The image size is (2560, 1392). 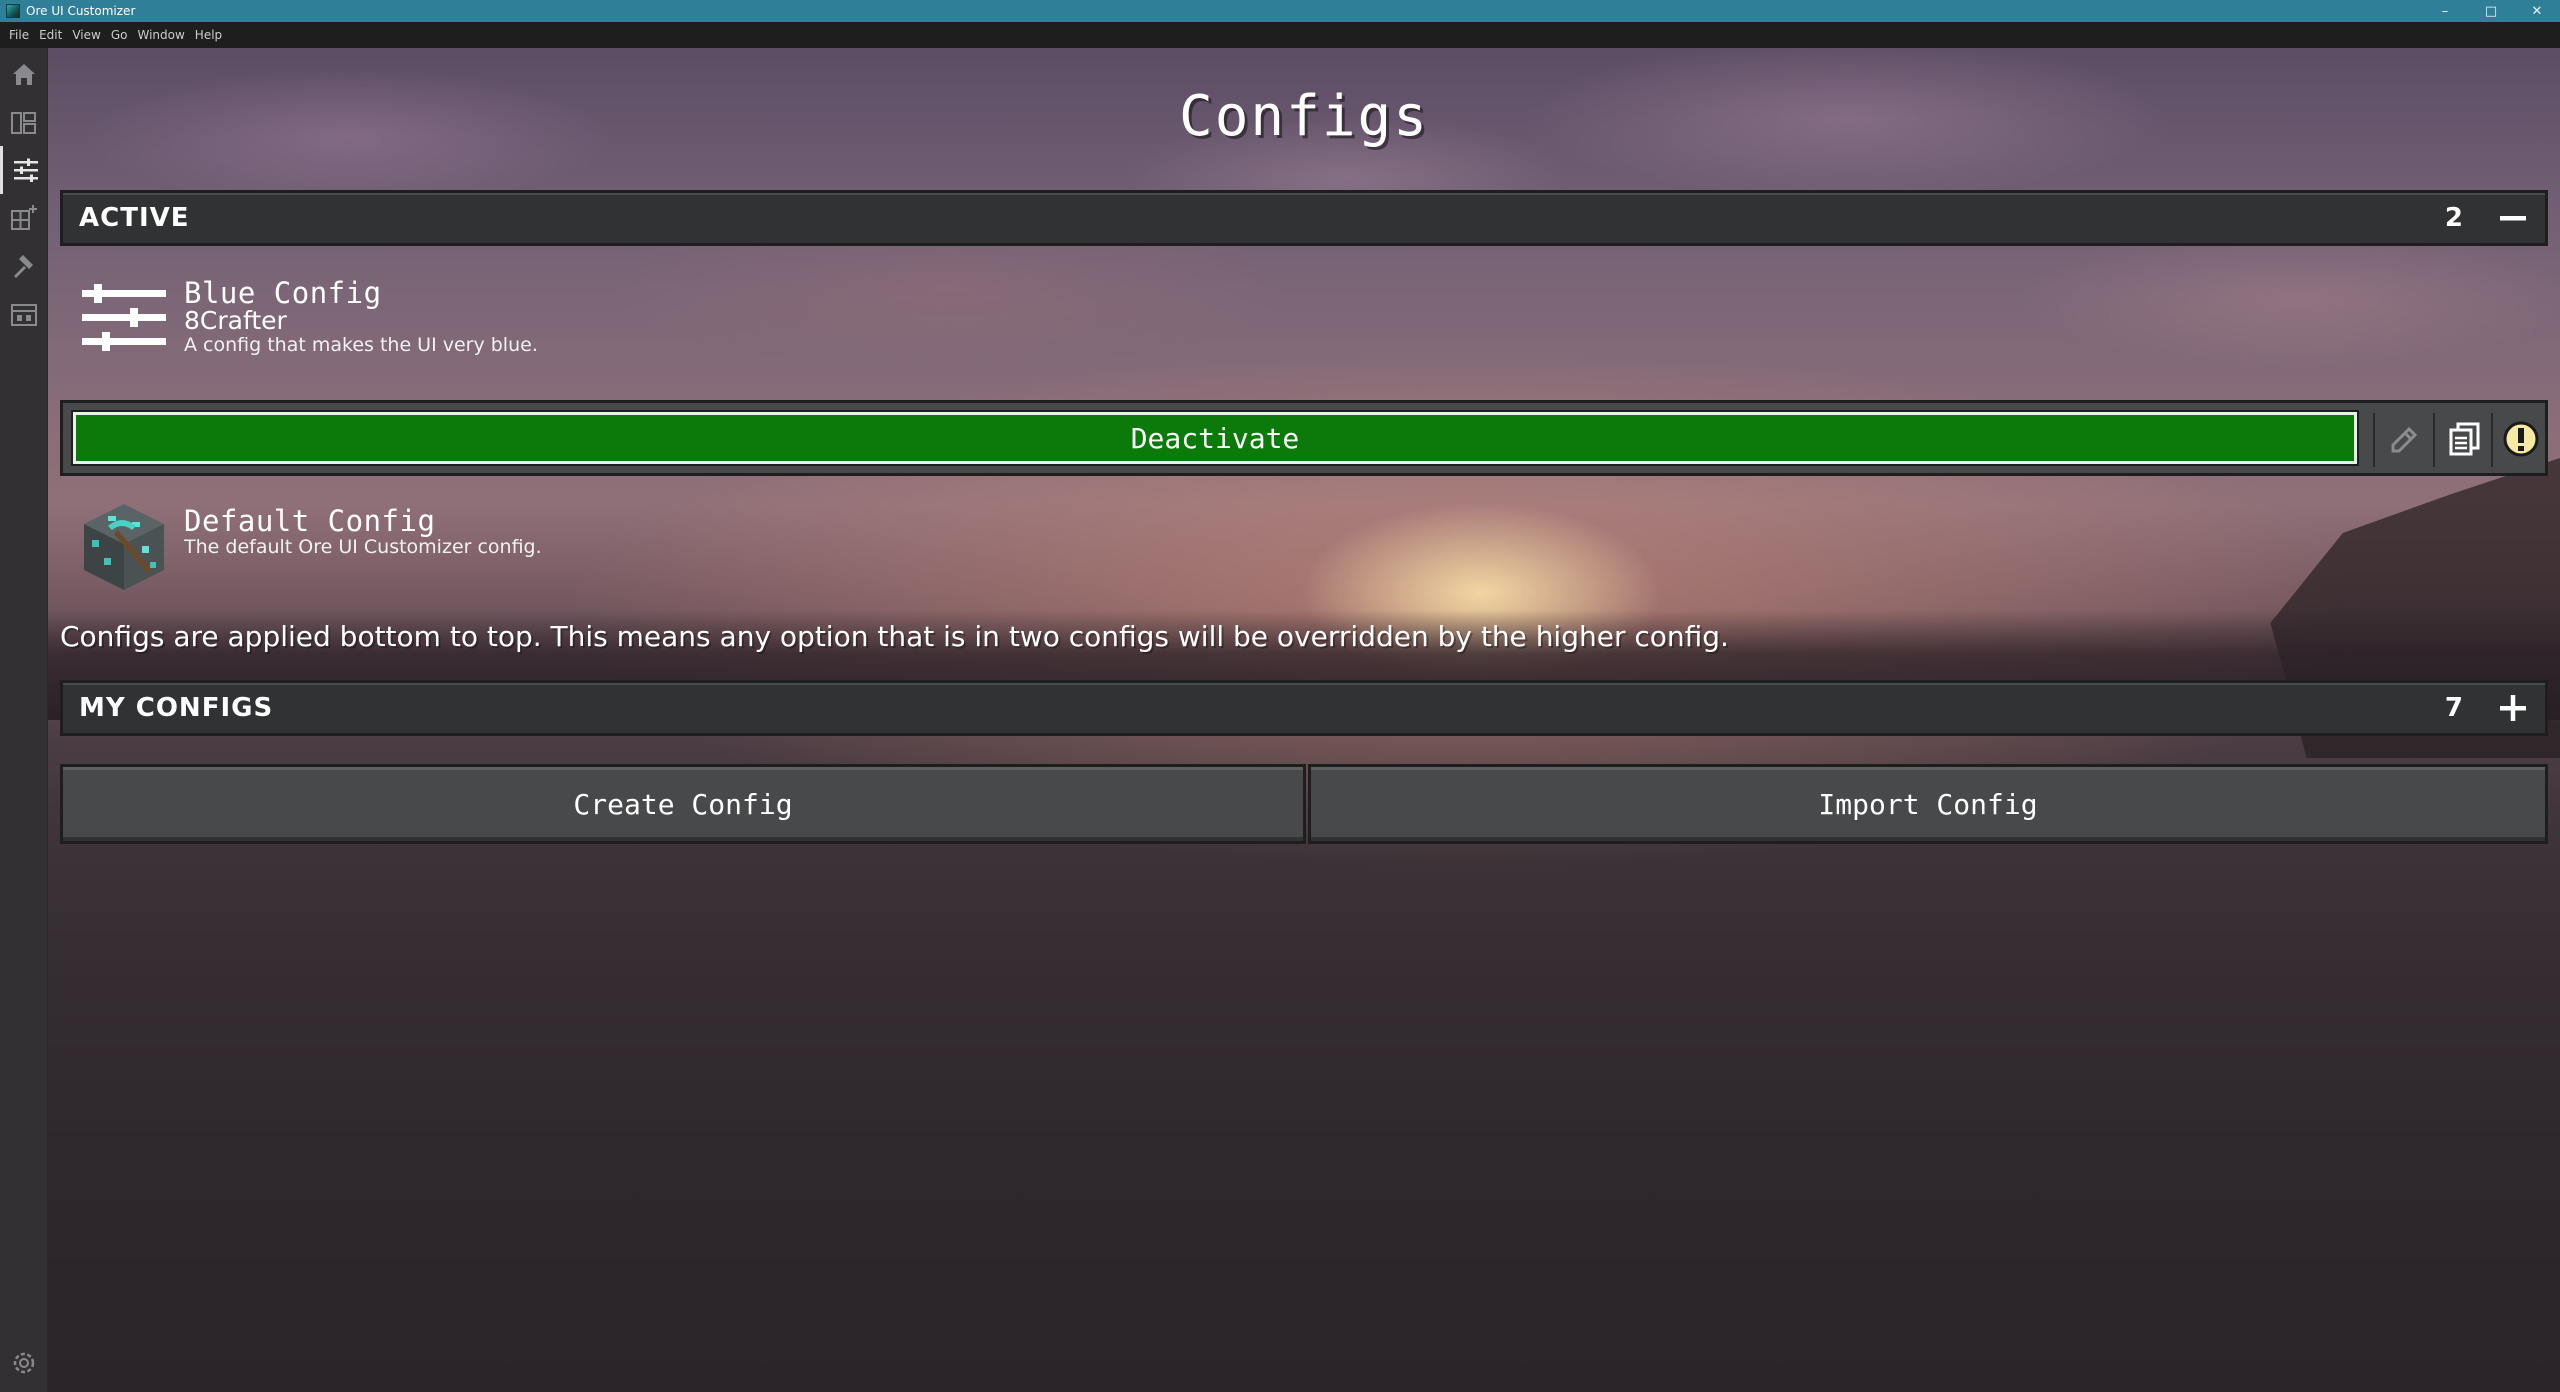 What do you see at coordinates (1215, 438) in the screenshot?
I see `deactivate-button: Deactivate` at bounding box center [1215, 438].